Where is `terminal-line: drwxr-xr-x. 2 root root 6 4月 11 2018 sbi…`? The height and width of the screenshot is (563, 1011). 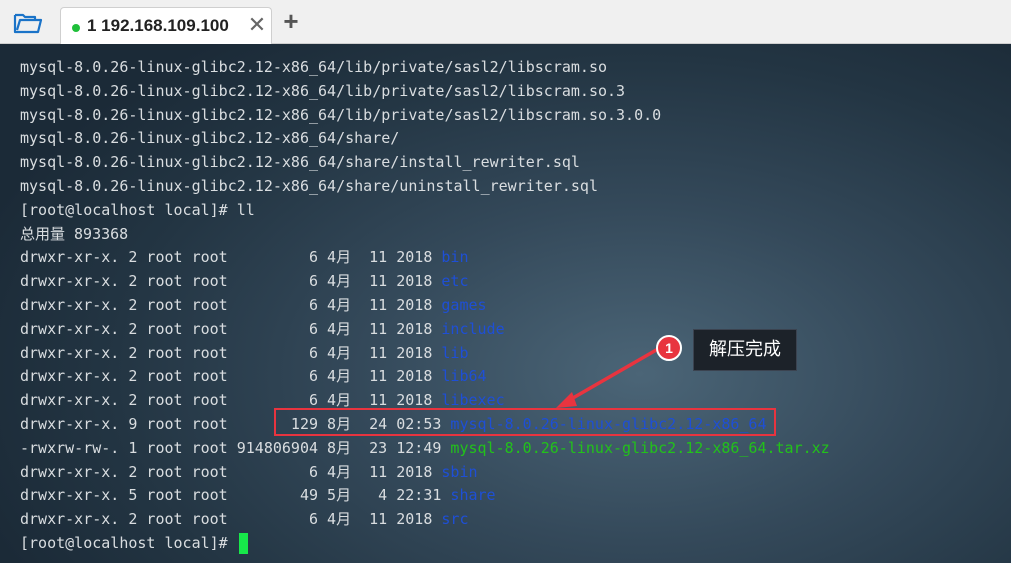 terminal-line: drwxr-xr-x. 2 root root 6 4月 11 2018 sbi… is located at coordinates (515, 473).